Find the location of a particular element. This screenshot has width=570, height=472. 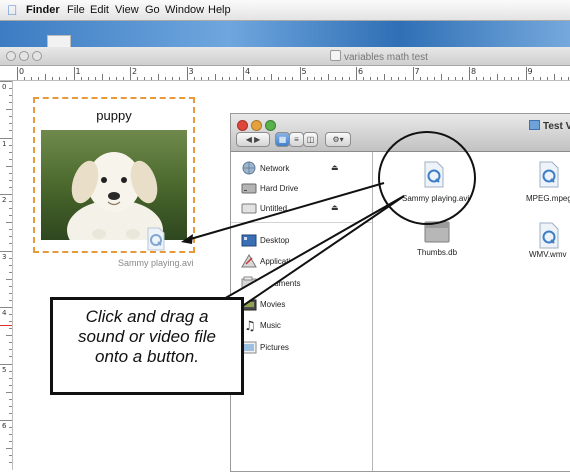

callout-line-1: Click and drag a is located at coordinates (147, 316).